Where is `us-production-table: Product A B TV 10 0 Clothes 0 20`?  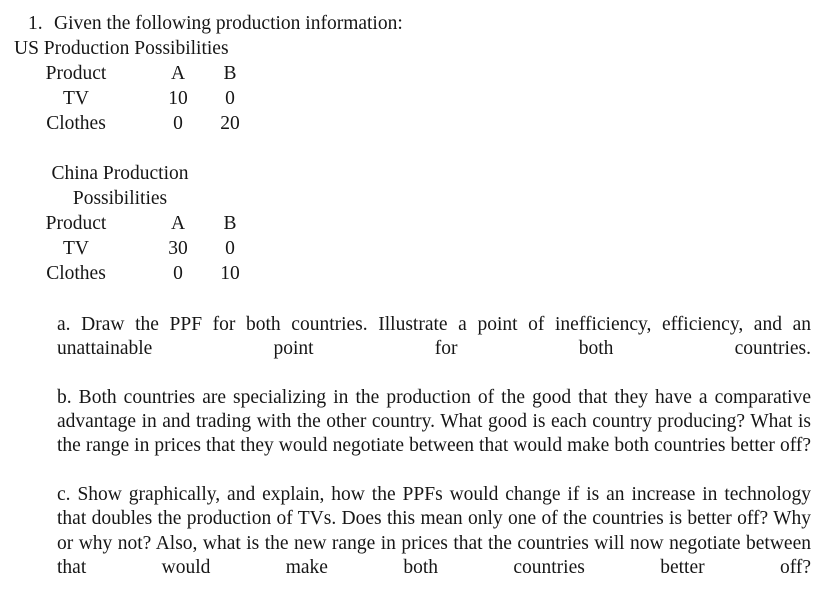 us-production-table: Product A B TV 10 0 Clothes 0 20 is located at coordinates (128, 98).